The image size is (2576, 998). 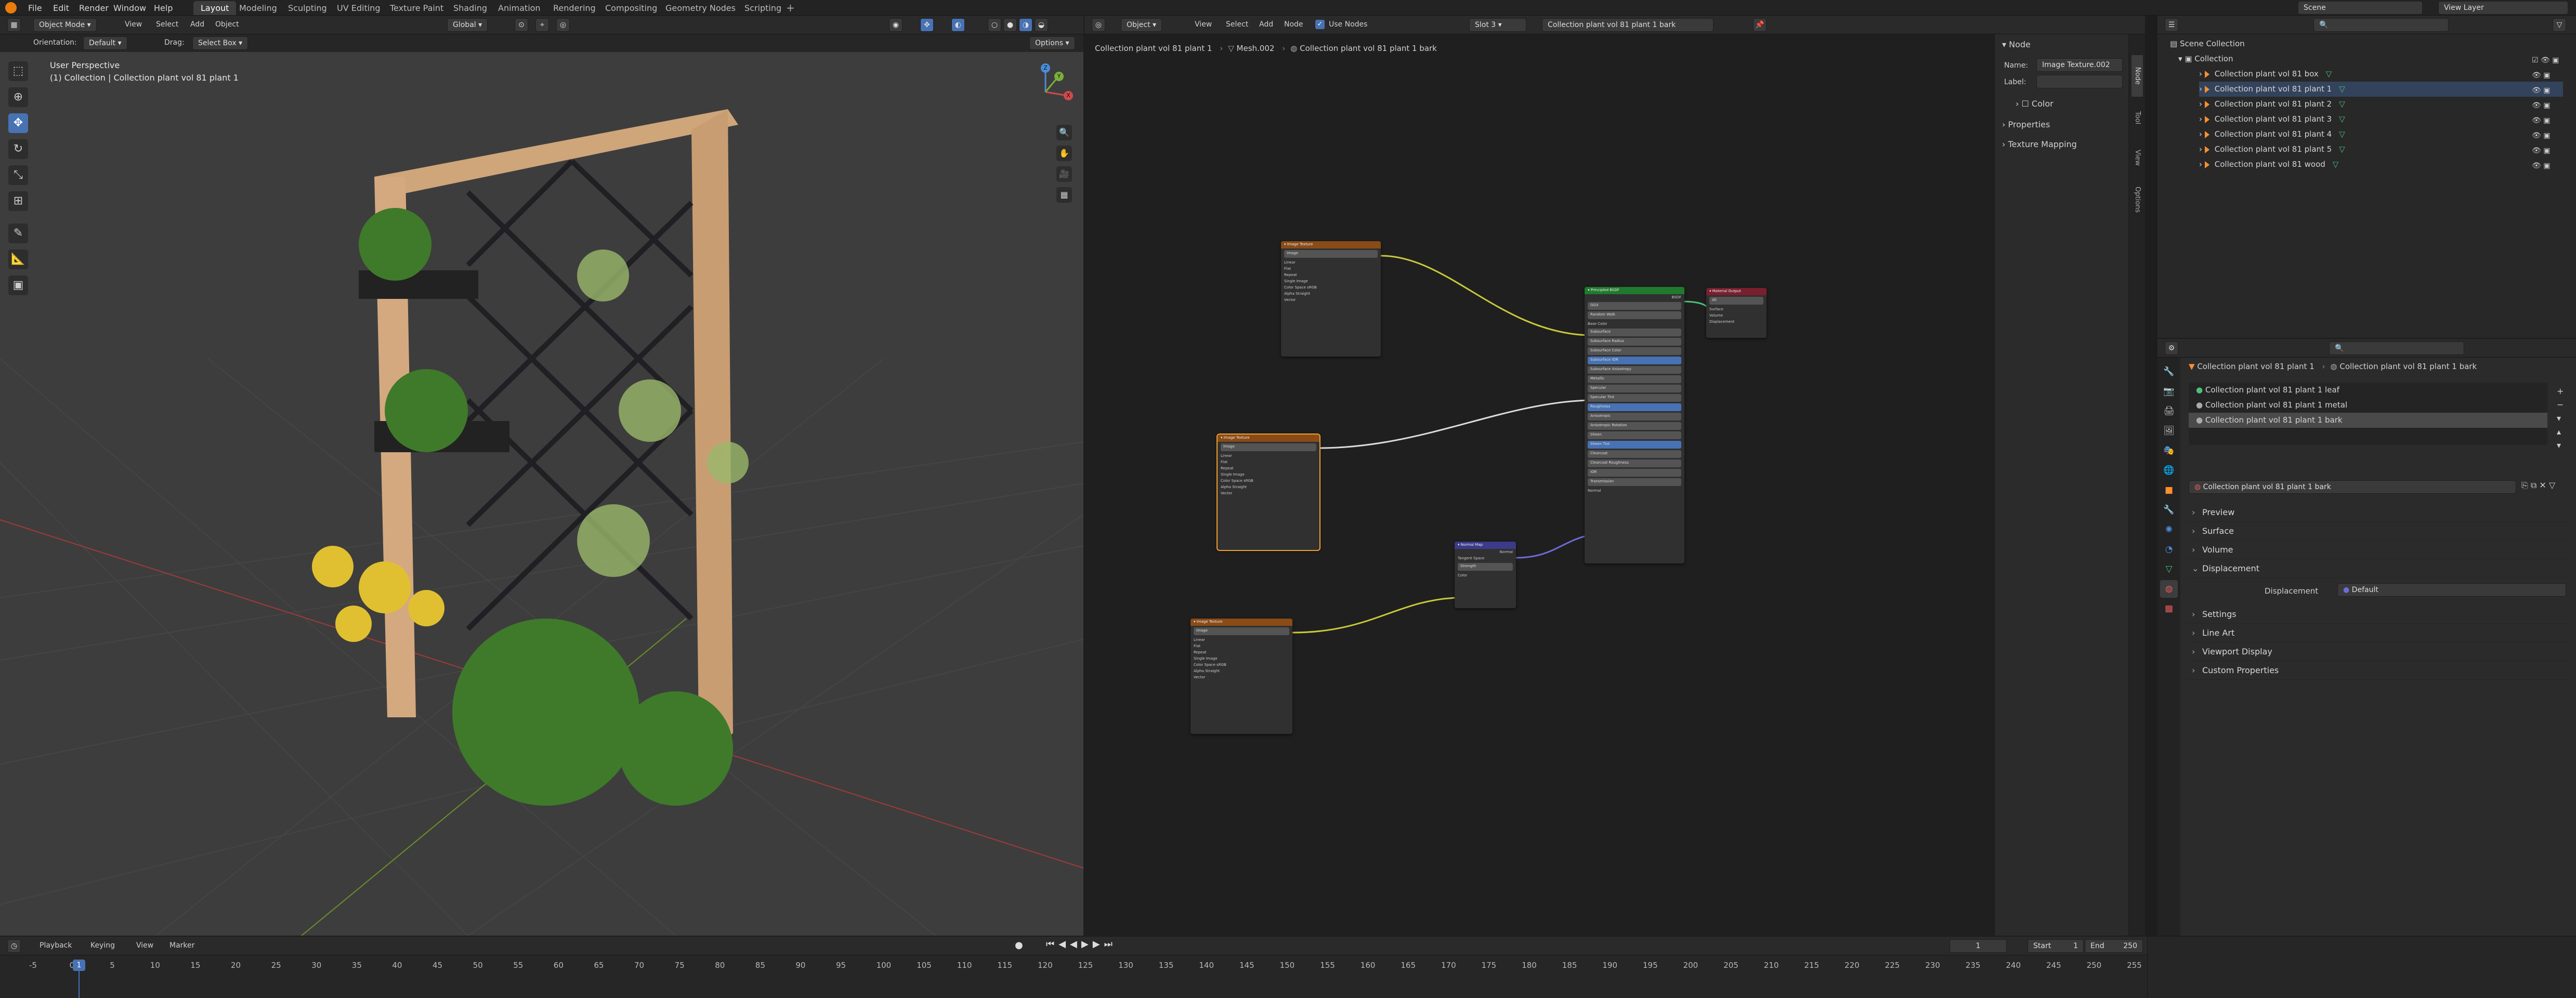 What do you see at coordinates (2039, 144) in the screenshot?
I see `texture-mapping-section: › Texture Mapping` at bounding box center [2039, 144].